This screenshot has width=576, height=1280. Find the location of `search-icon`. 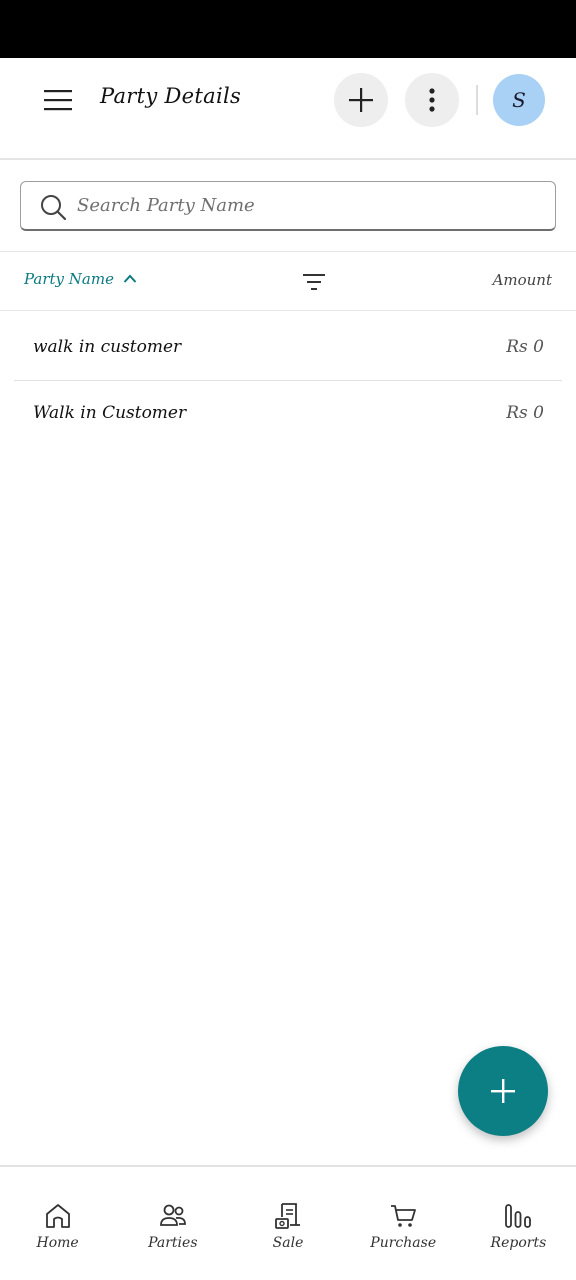

search-icon is located at coordinates (54, 208).